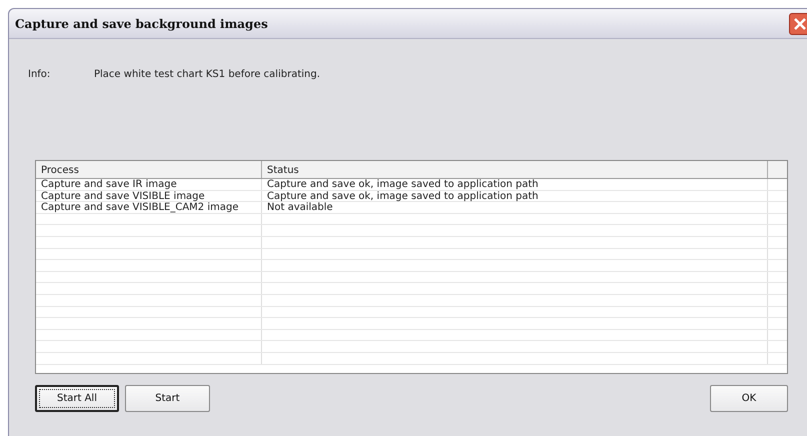 This screenshot has height=436, width=807. Describe the element at coordinates (515, 207) in the screenshot. I see `table-cell: Not available` at that location.